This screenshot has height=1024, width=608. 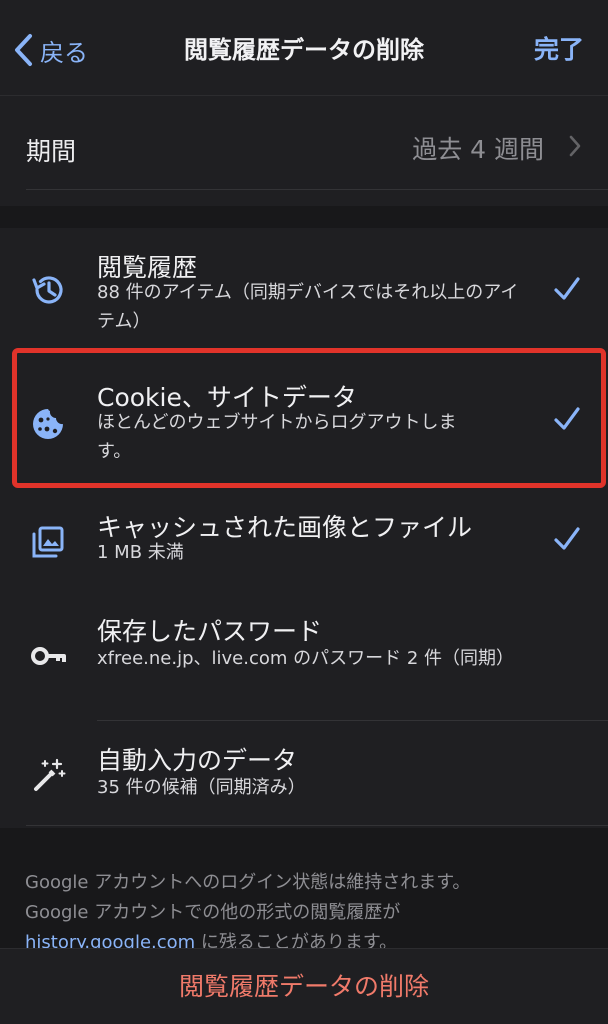 What do you see at coordinates (210, 631) in the screenshot?
I see `item-title: 保存したパスワード` at bounding box center [210, 631].